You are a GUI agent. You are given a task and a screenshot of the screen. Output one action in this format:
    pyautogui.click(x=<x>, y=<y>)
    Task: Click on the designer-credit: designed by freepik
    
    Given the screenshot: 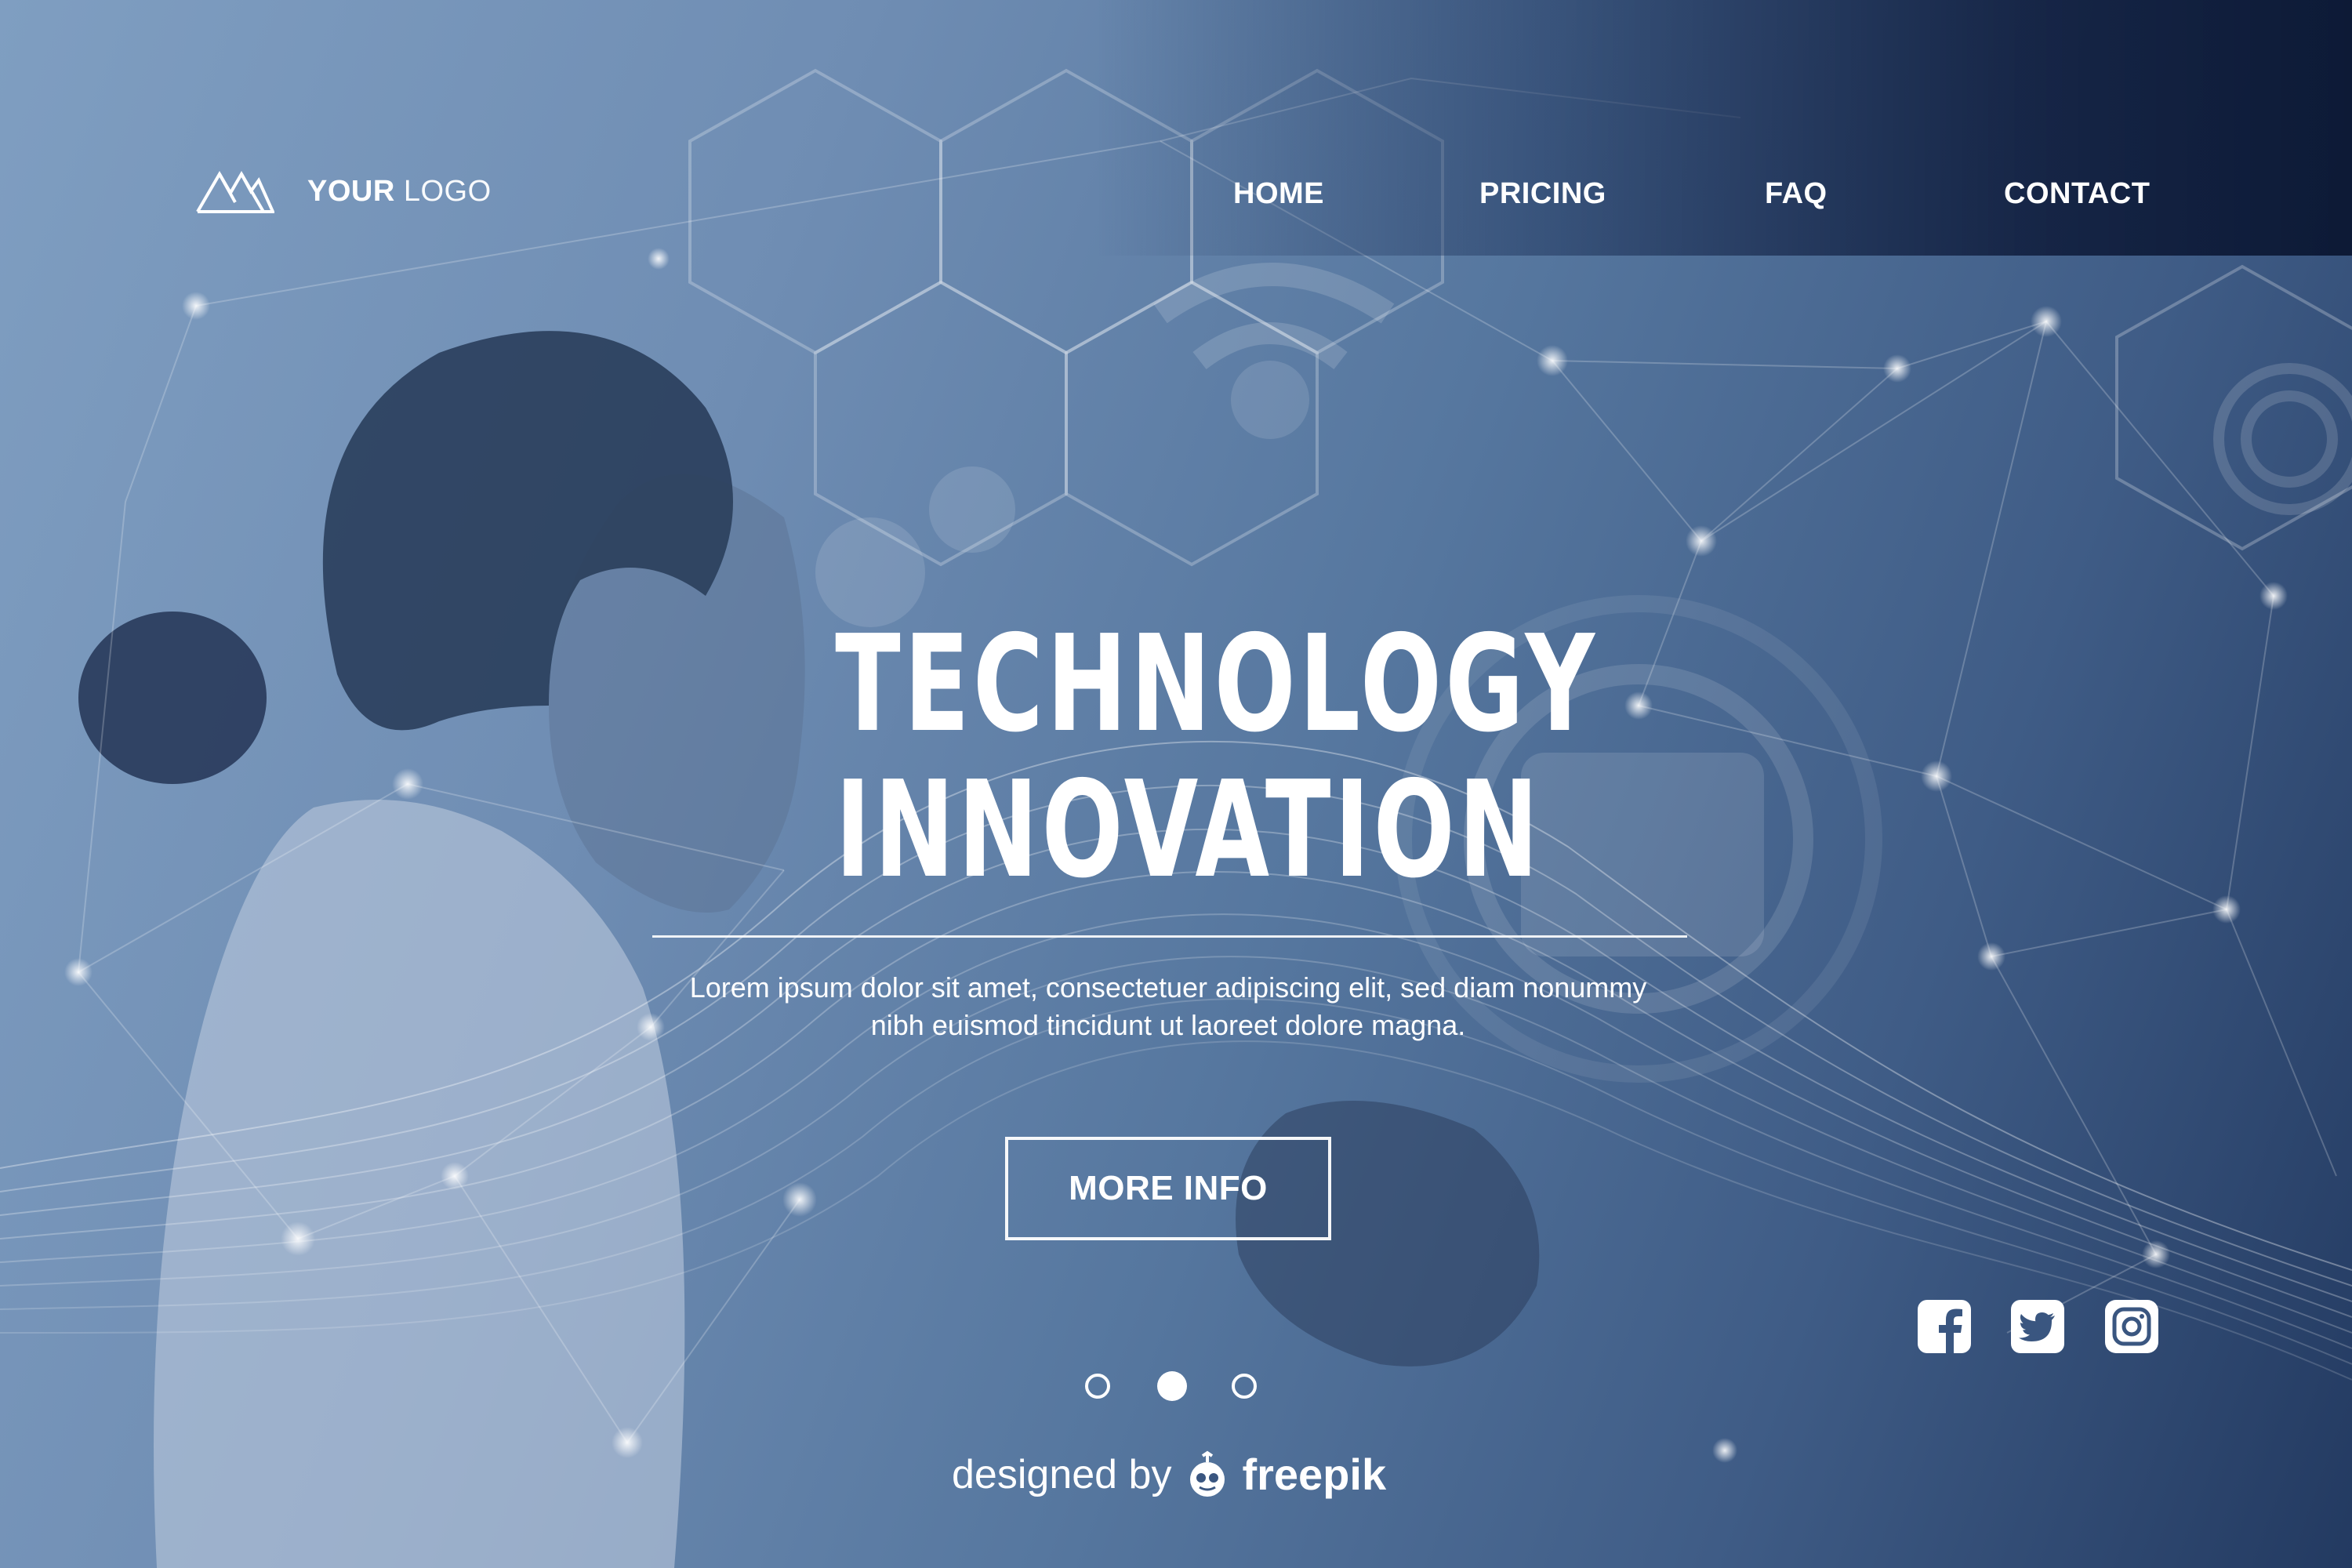 What is the action you would take?
    pyautogui.click(x=1169, y=1474)
    